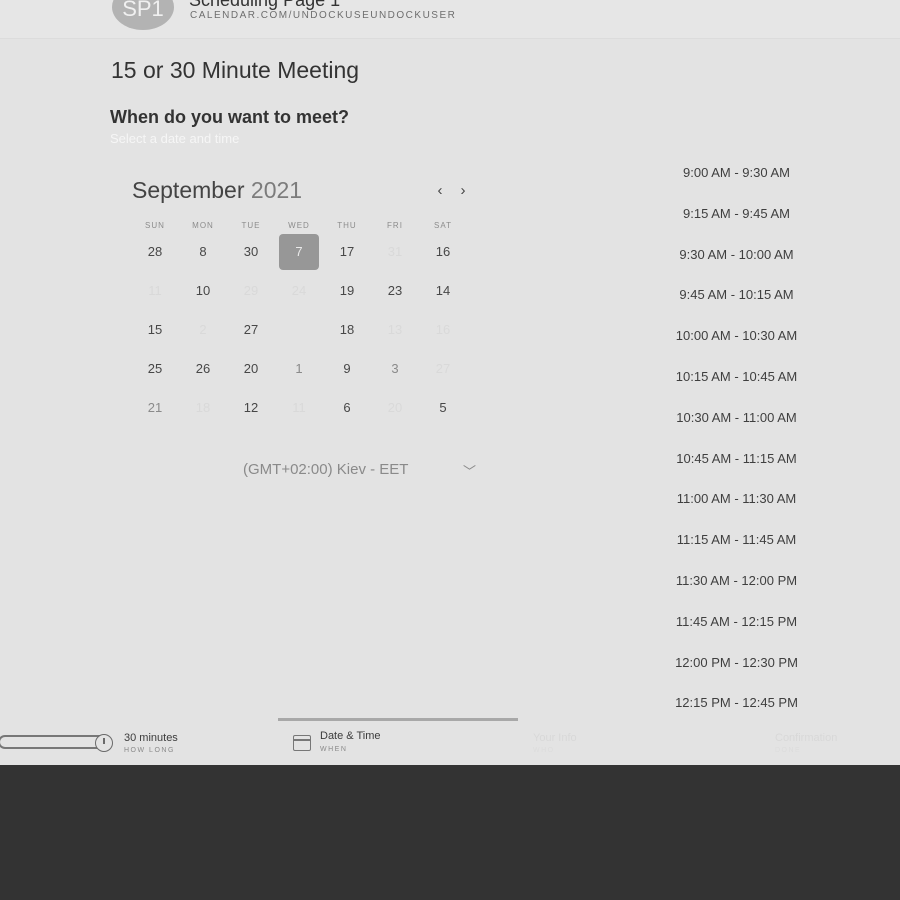  I want to click on step-duration-sub: HOW LONG, so click(149, 750).